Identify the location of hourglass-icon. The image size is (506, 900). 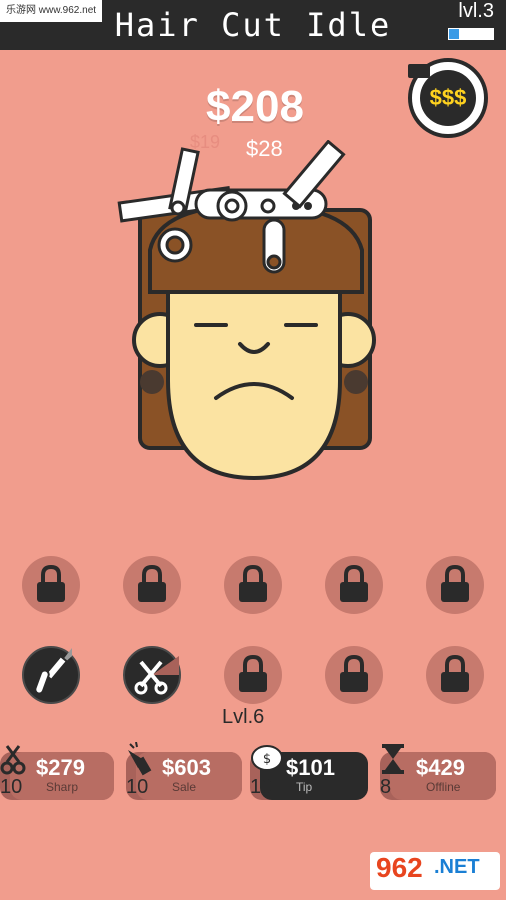
(393, 759).